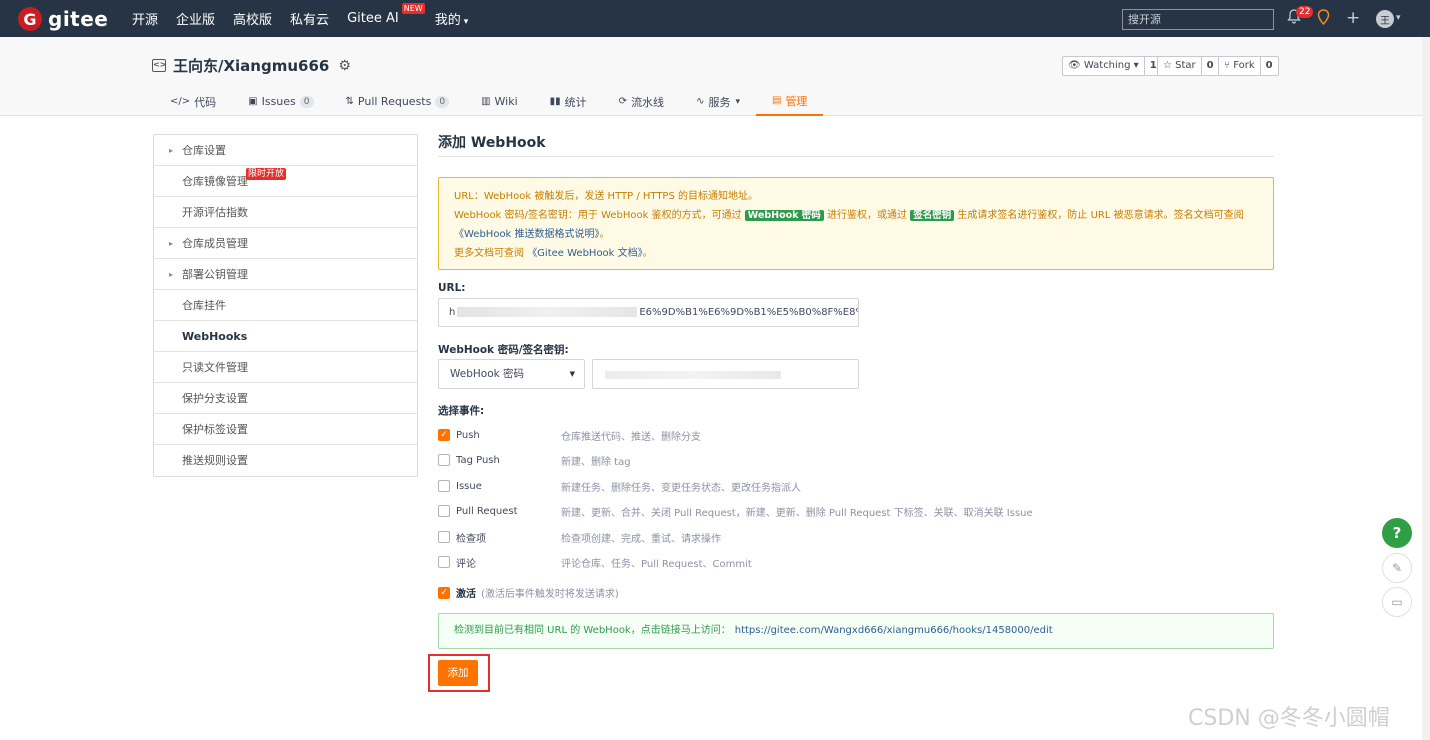 The height and width of the screenshot is (740, 1430). Describe the element at coordinates (466, 22) in the screenshot. I see `chevron-down-icon: ▾` at that location.